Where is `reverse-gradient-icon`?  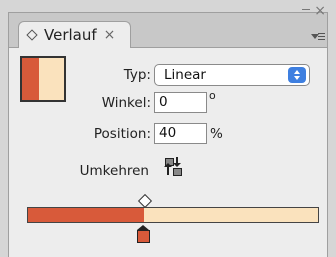
reverse-gradient-icon is located at coordinates (174, 167).